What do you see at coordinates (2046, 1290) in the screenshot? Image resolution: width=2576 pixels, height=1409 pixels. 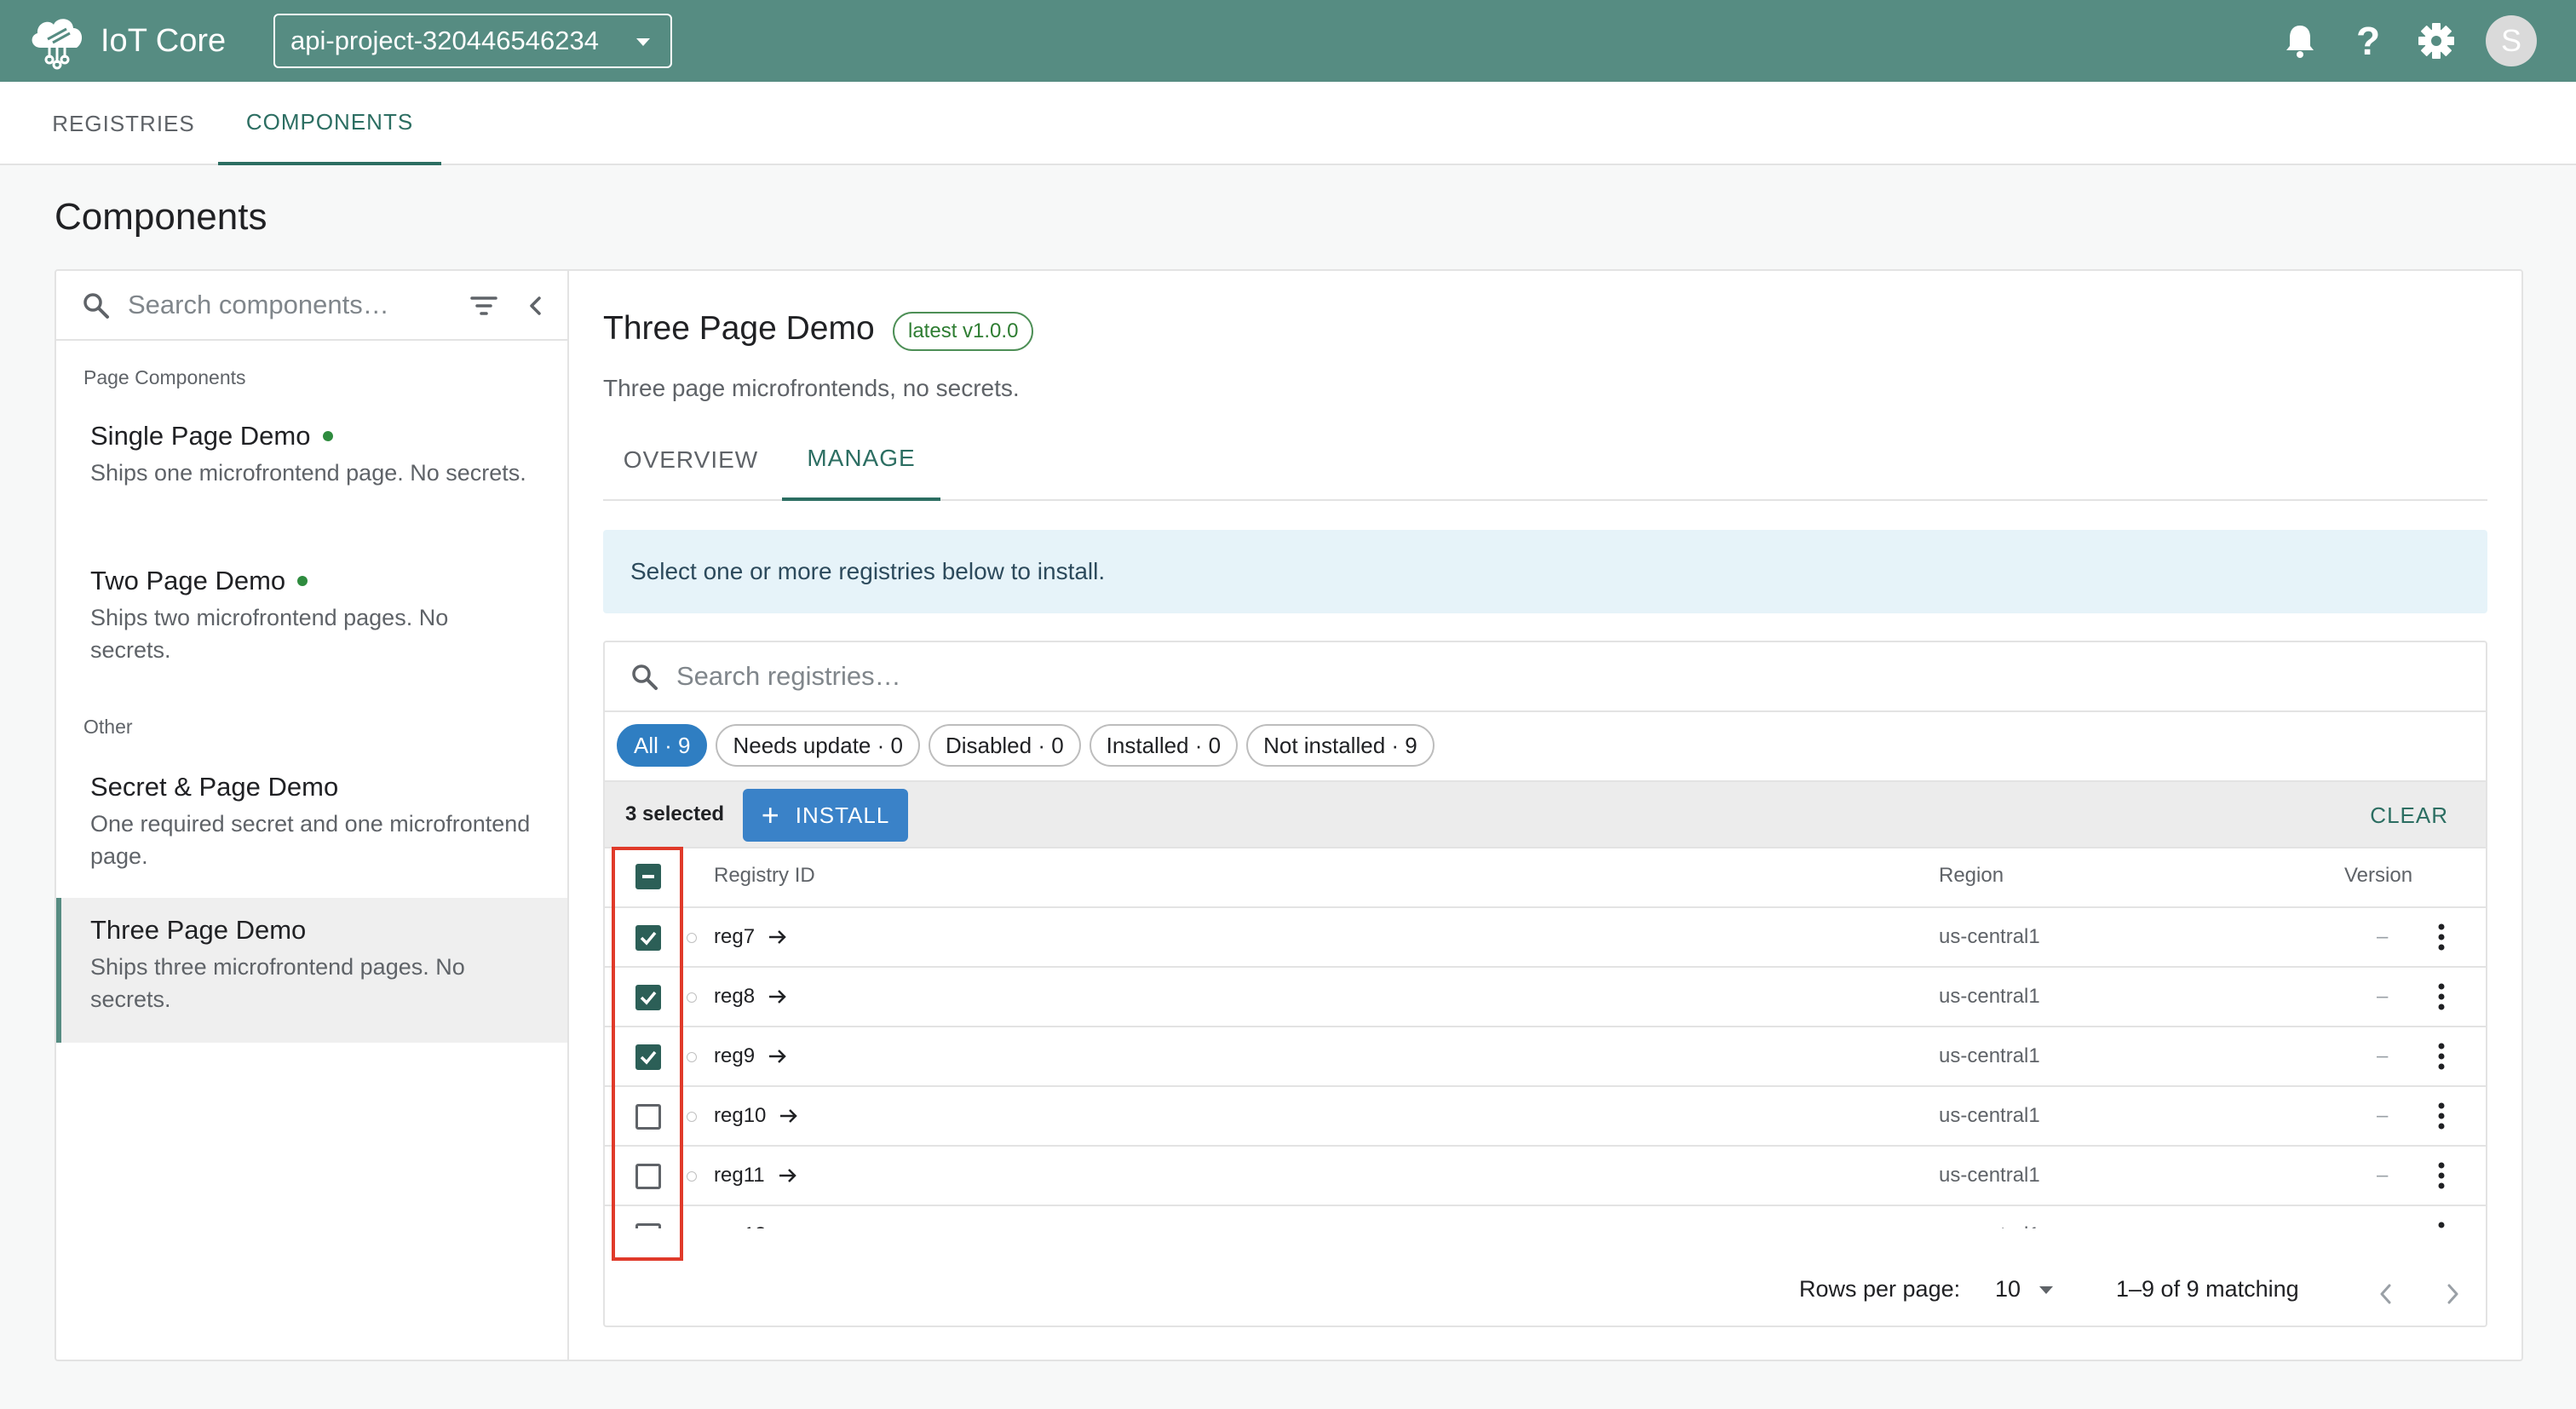 I see `chevron-down-icon` at bounding box center [2046, 1290].